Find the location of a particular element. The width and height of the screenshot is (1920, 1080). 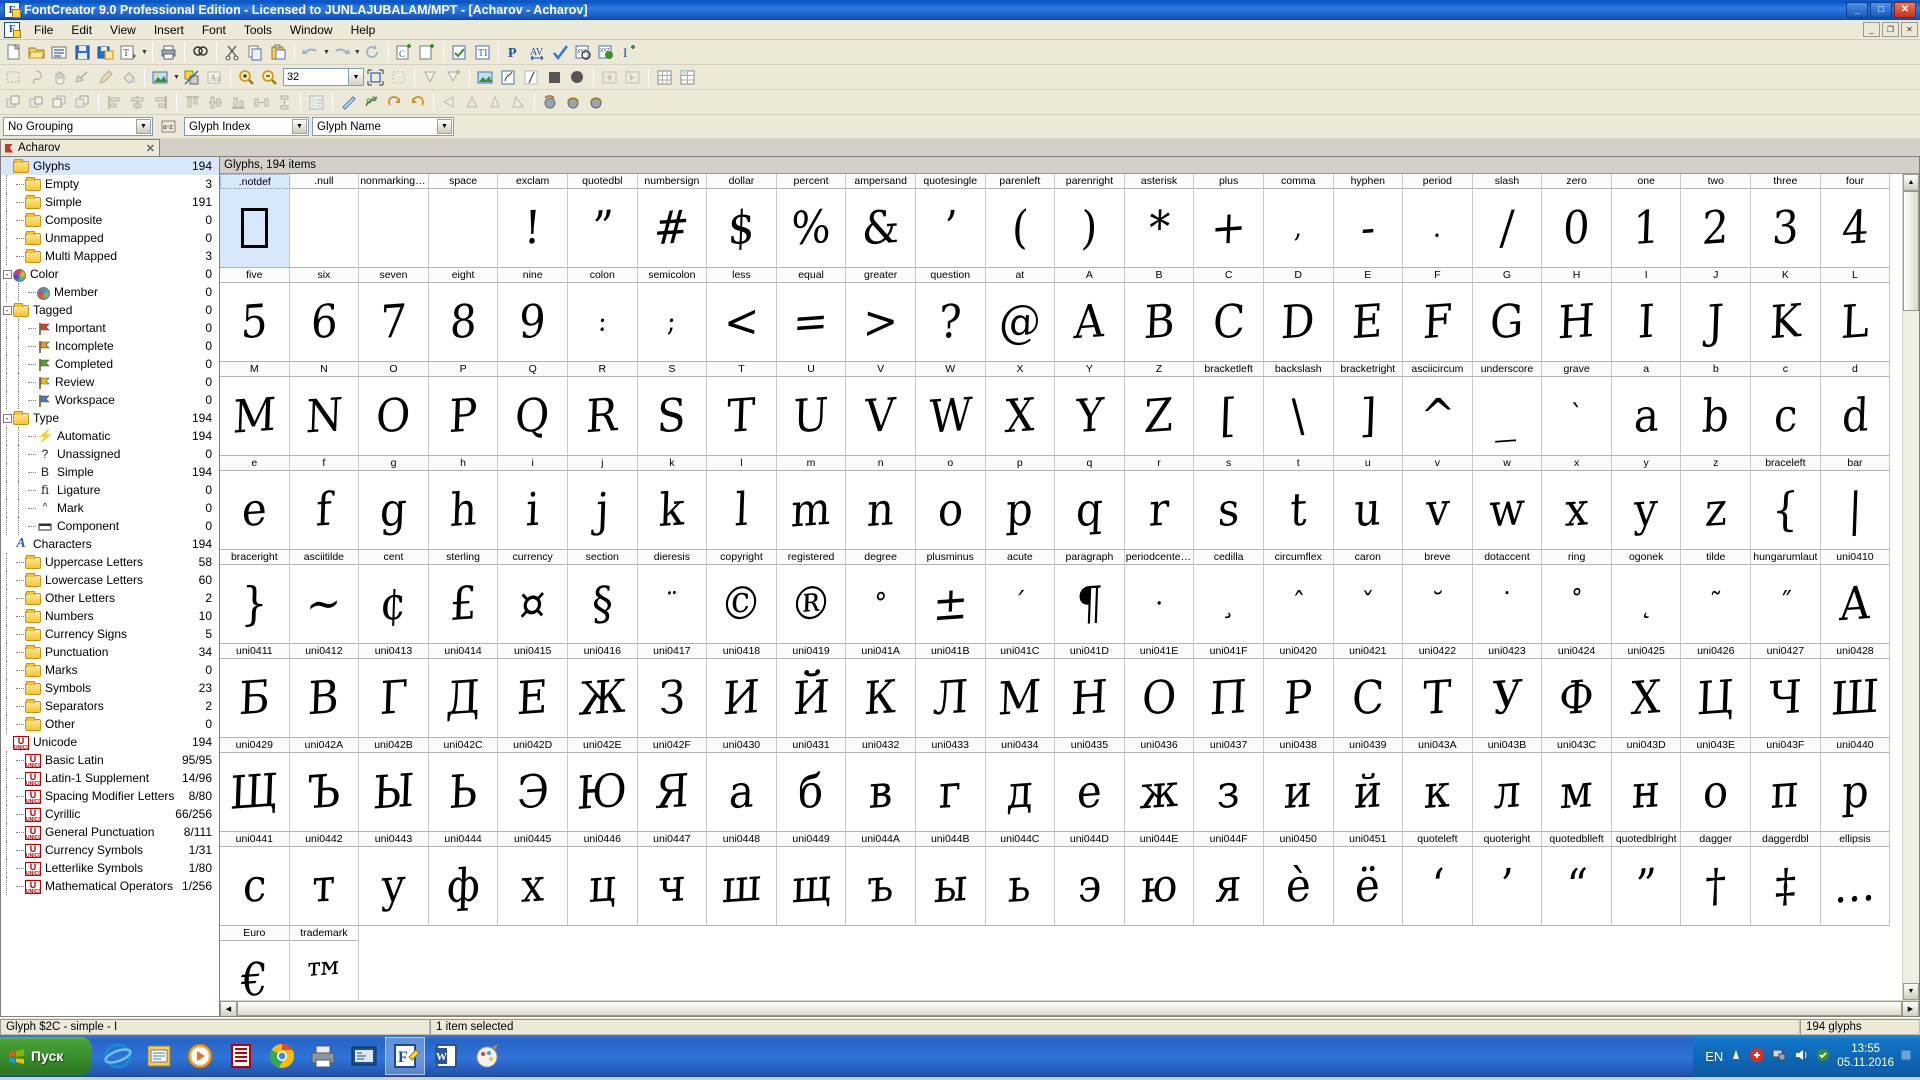

redo-icon is located at coordinates (341, 52).